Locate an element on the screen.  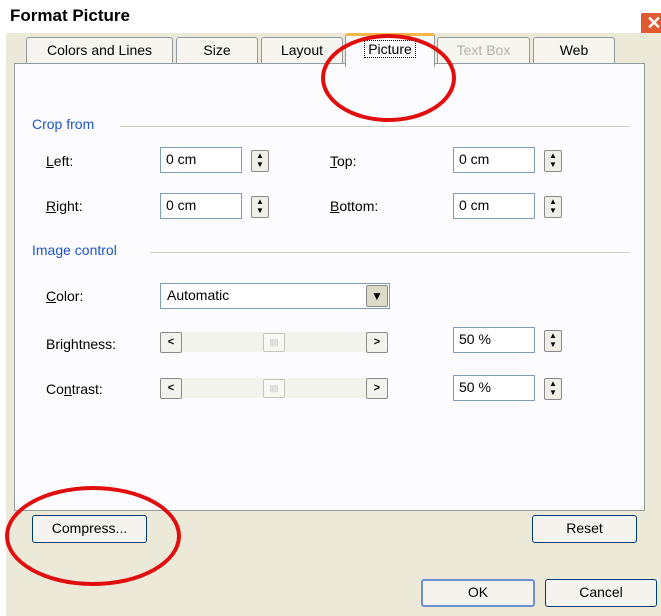
crop-top-spinner: 0 cm ▲ ▼ is located at coordinates (507, 160).